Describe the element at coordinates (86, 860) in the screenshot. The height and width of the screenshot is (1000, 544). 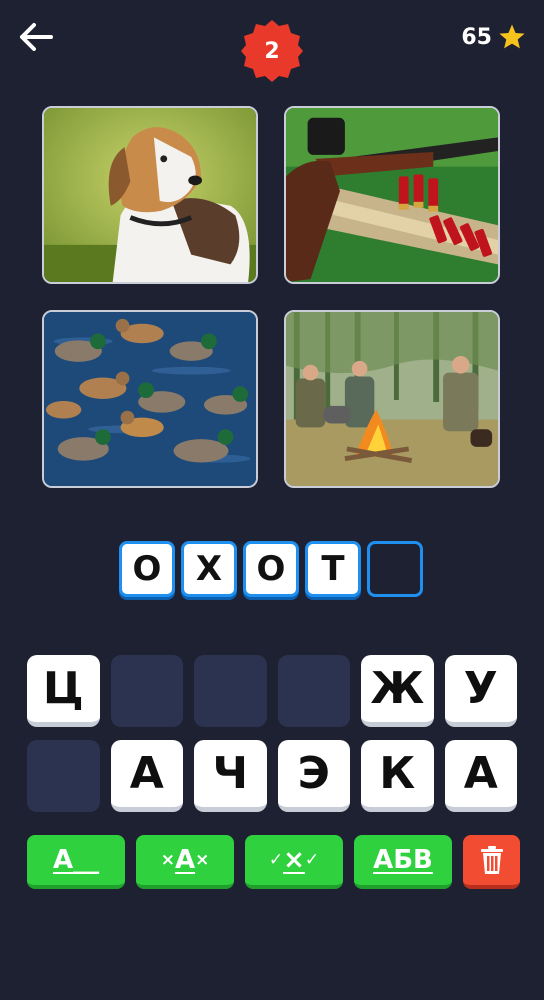
I see `hint-blanks: __` at that location.